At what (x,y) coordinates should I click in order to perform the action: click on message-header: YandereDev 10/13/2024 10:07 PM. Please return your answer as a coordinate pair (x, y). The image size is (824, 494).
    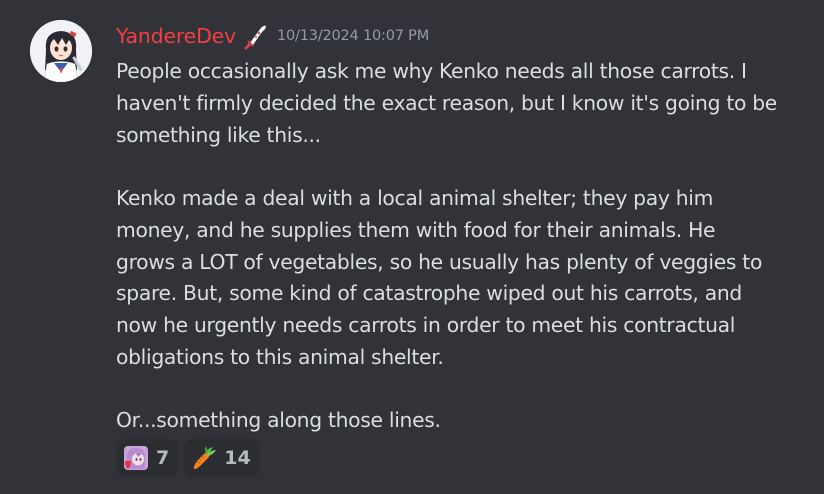
    Looking at the image, I should click on (272, 36).